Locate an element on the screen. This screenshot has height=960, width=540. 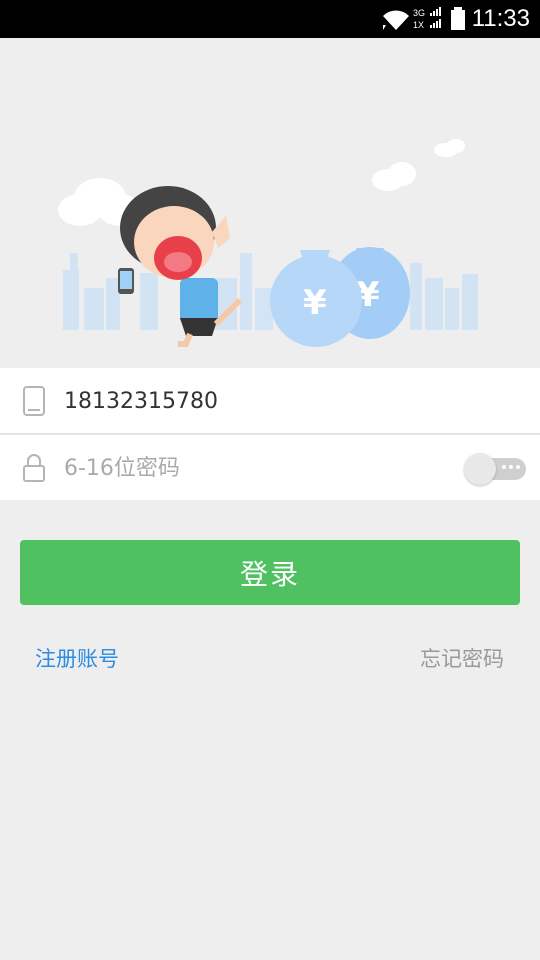
forgot-password-link: 忘记密码 is located at coordinates (462, 658).